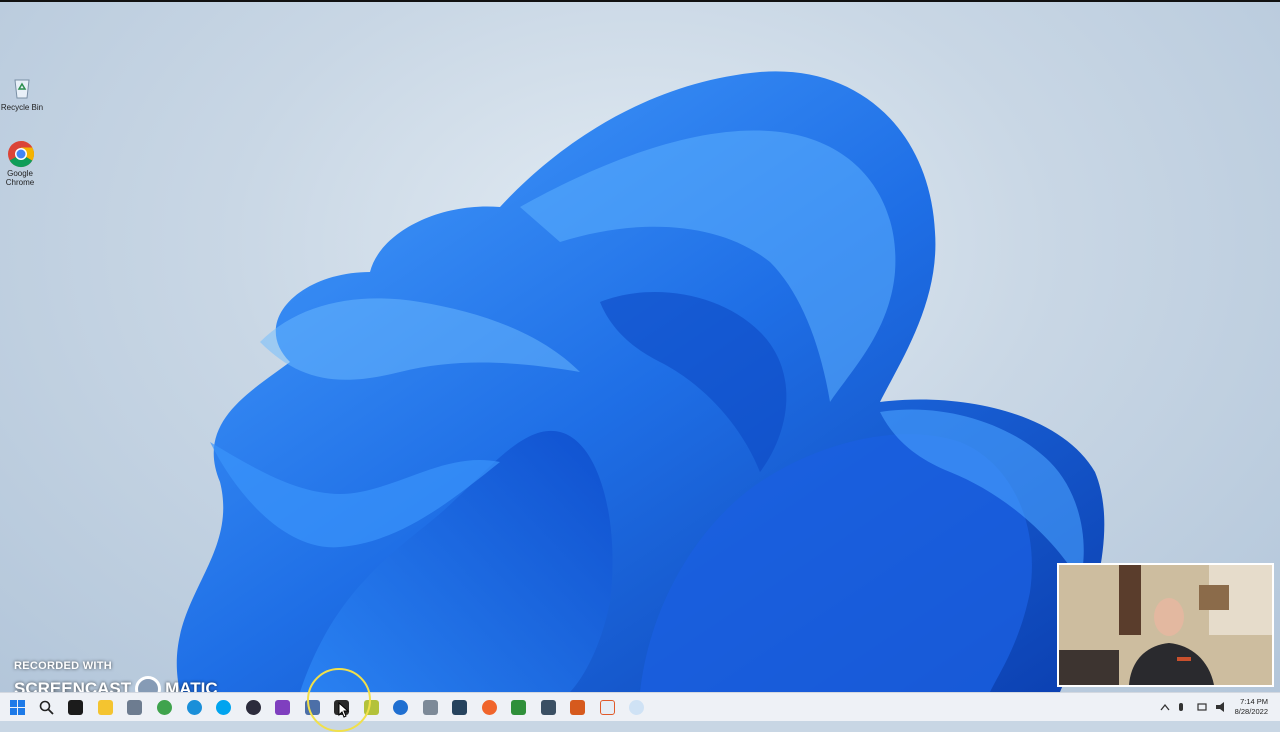 The image size is (1280, 732). I want to click on edge-icon, so click(194, 707).